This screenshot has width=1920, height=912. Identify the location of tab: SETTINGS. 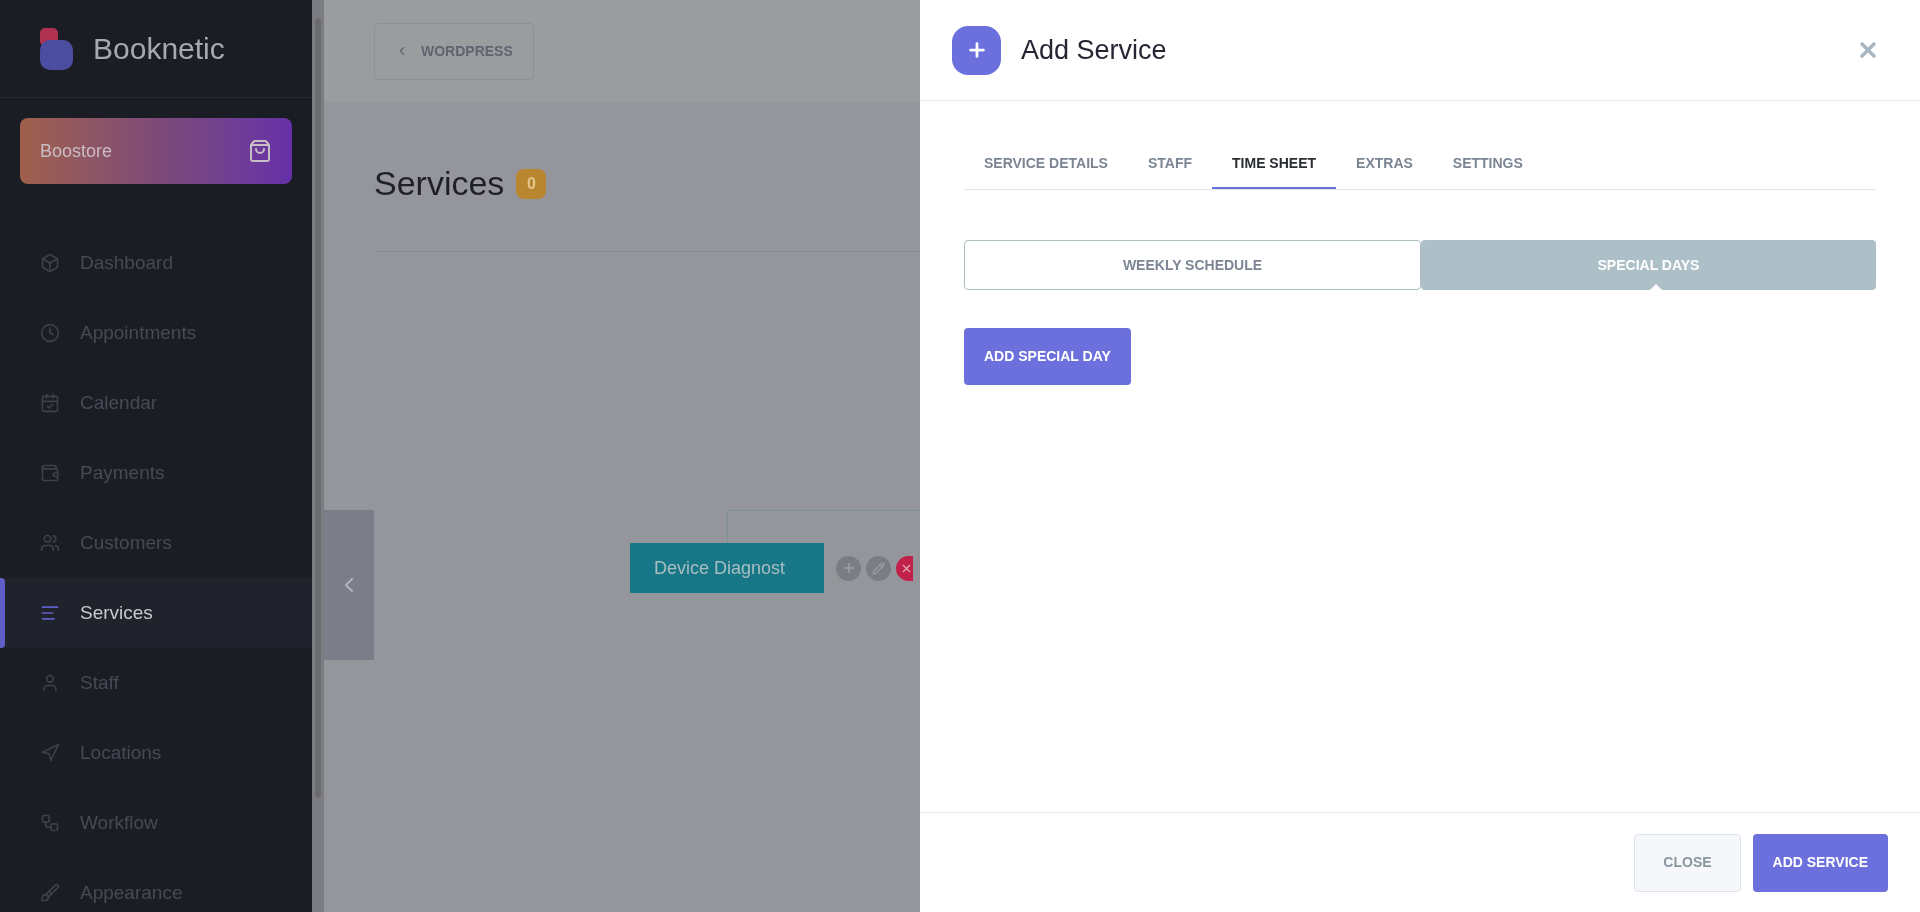
(1487, 164).